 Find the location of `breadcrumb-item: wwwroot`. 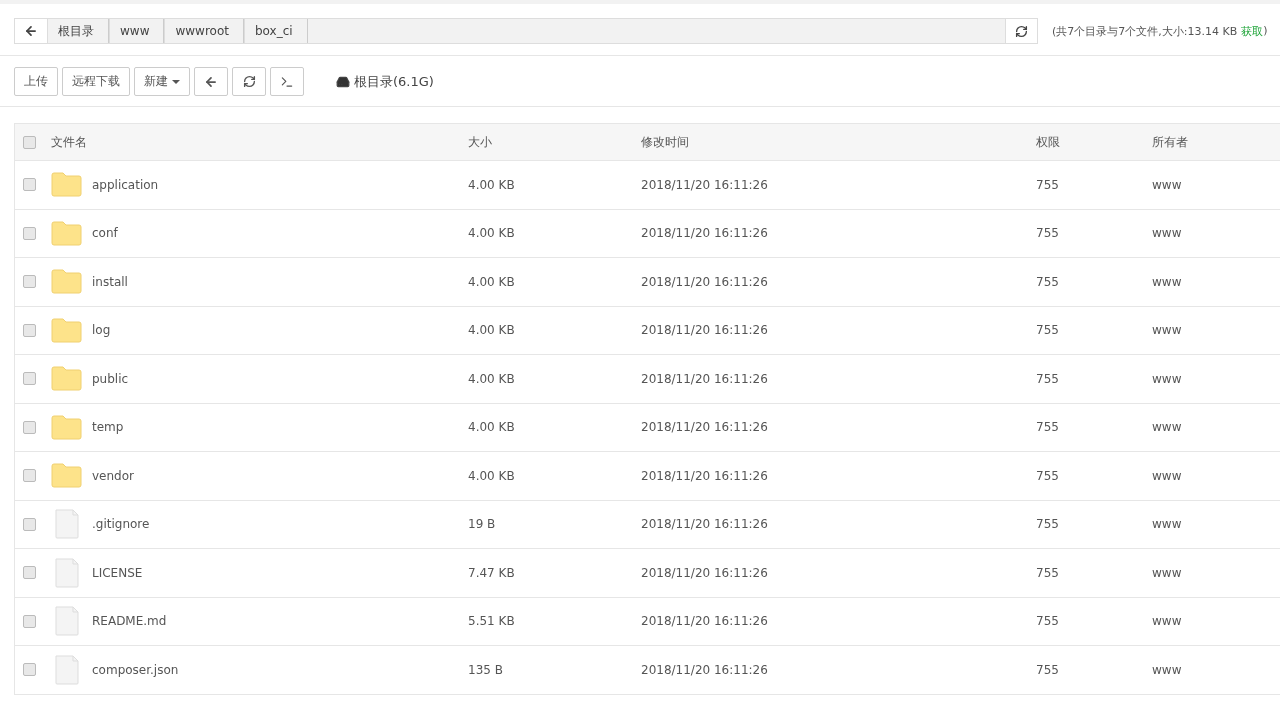

breadcrumb-item: wwwroot is located at coordinates (204, 31).